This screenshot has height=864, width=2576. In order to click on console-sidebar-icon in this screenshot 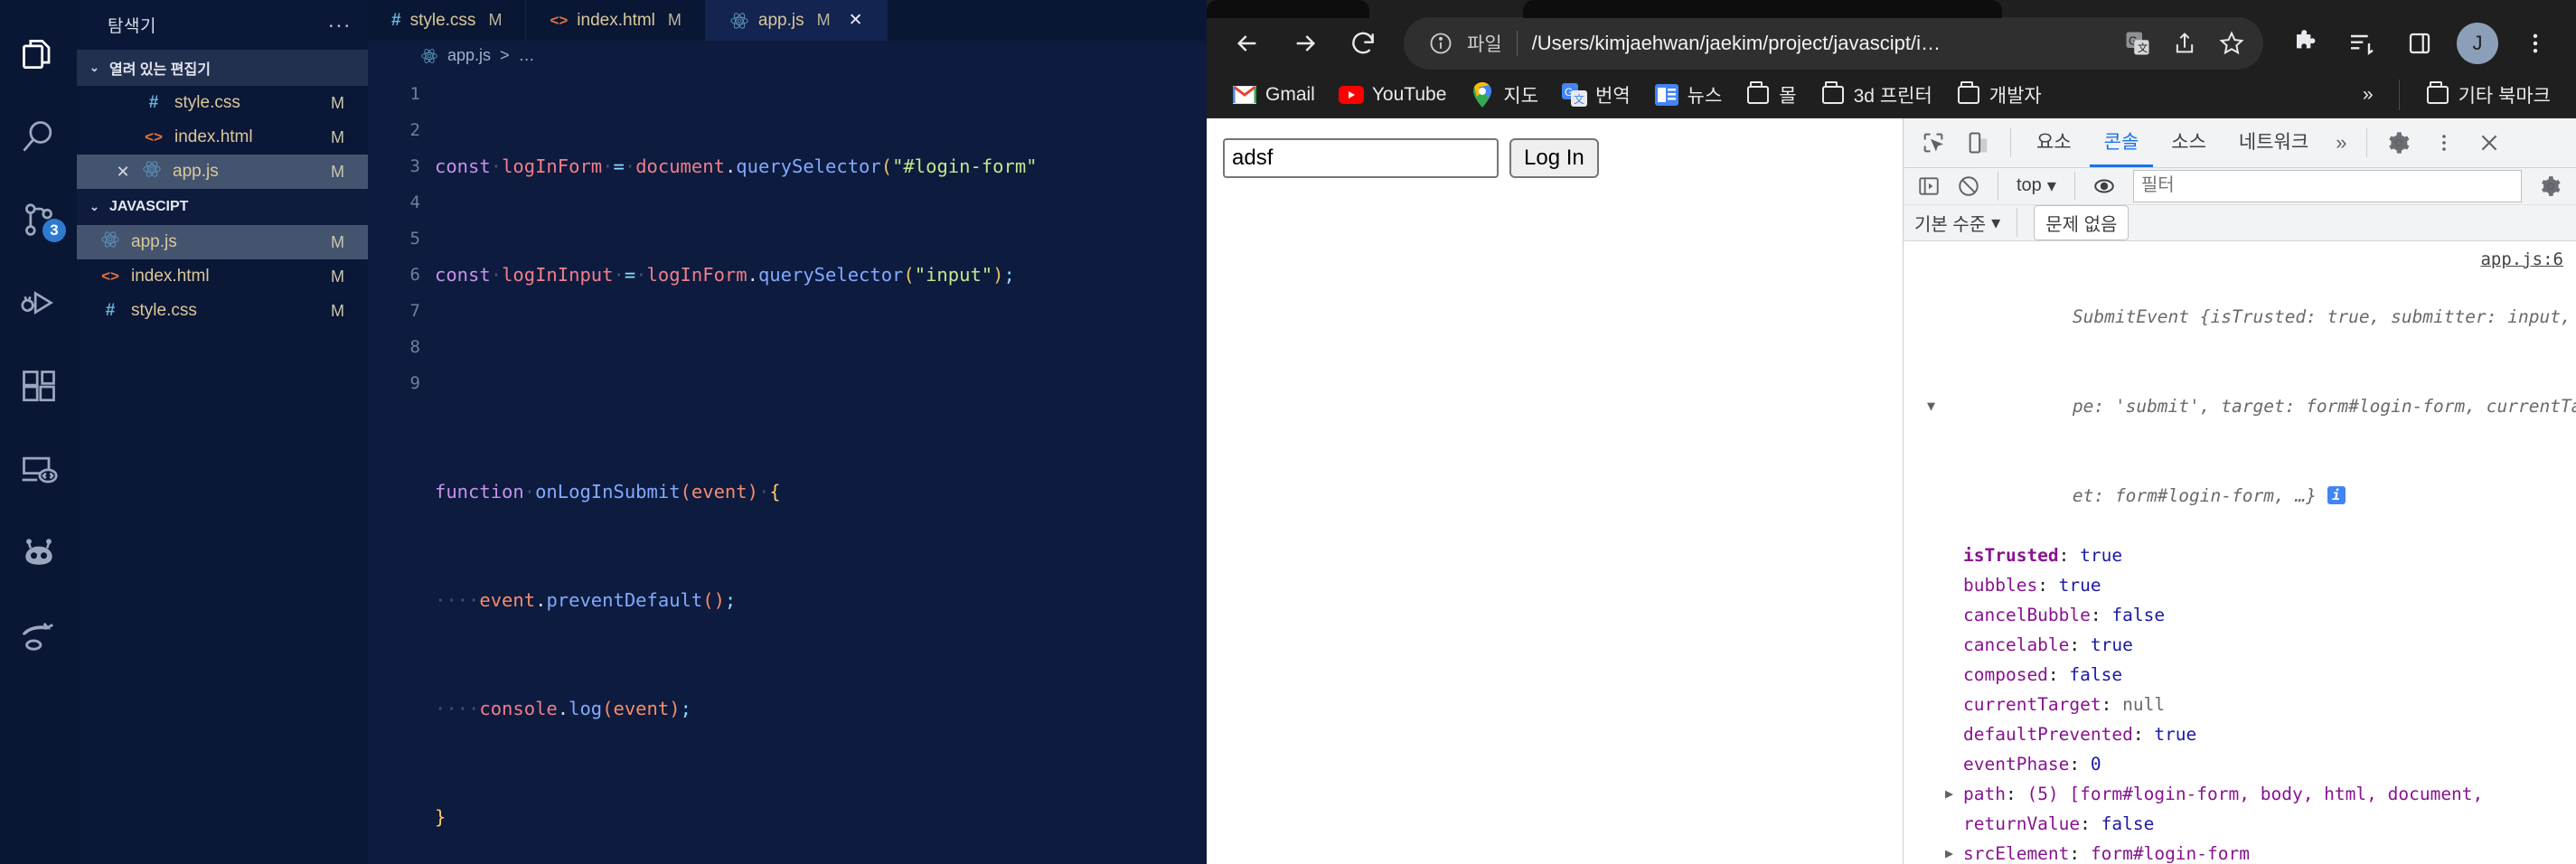, I will do `click(1929, 186)`.